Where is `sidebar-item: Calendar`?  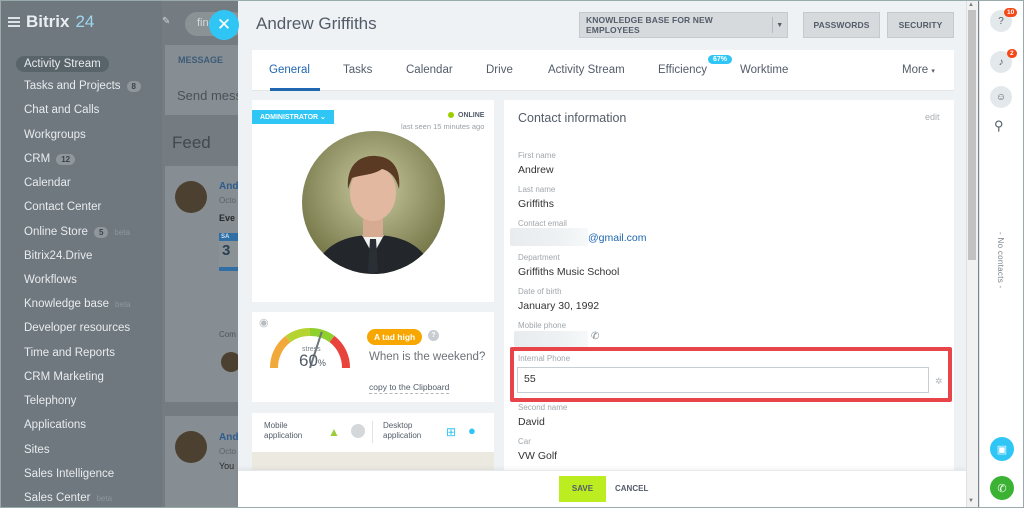 sidebar-item: Calendar is located at coordinates (47, 183).